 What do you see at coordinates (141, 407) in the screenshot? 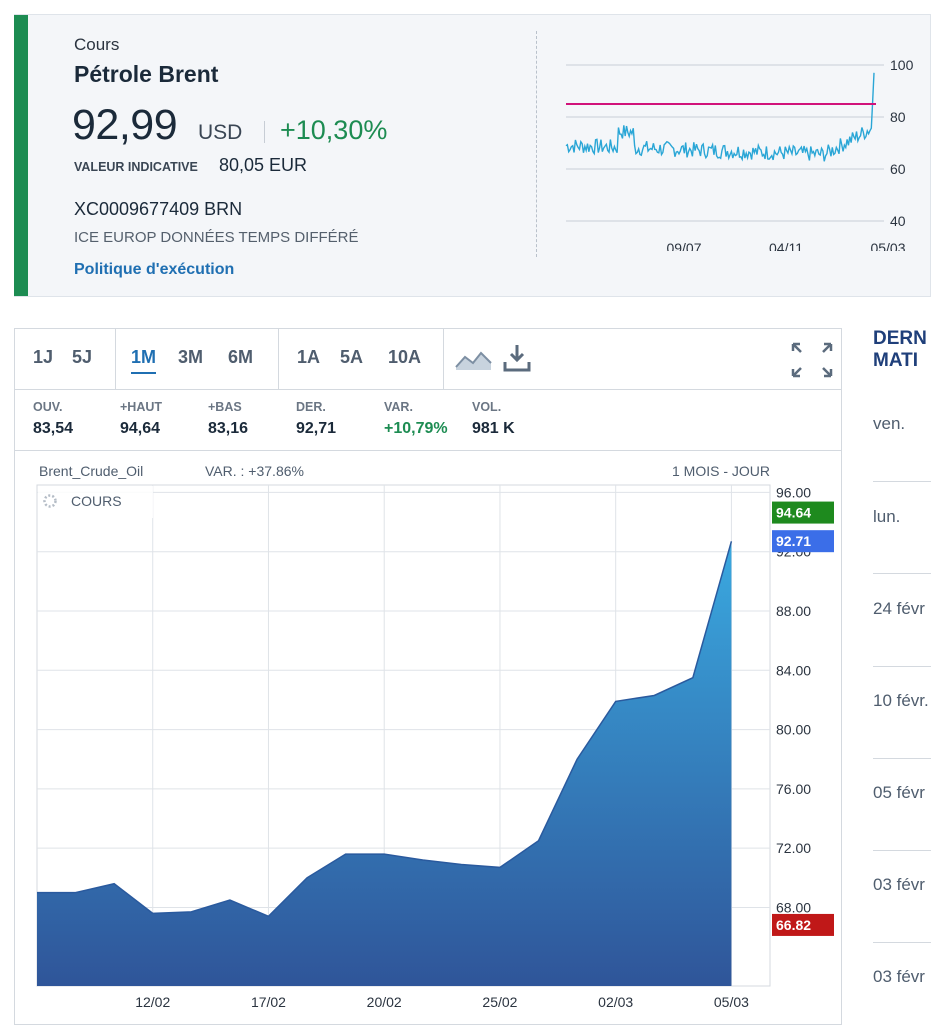
I see `stat-label: +HAUT` at bounding box center [141, 407].